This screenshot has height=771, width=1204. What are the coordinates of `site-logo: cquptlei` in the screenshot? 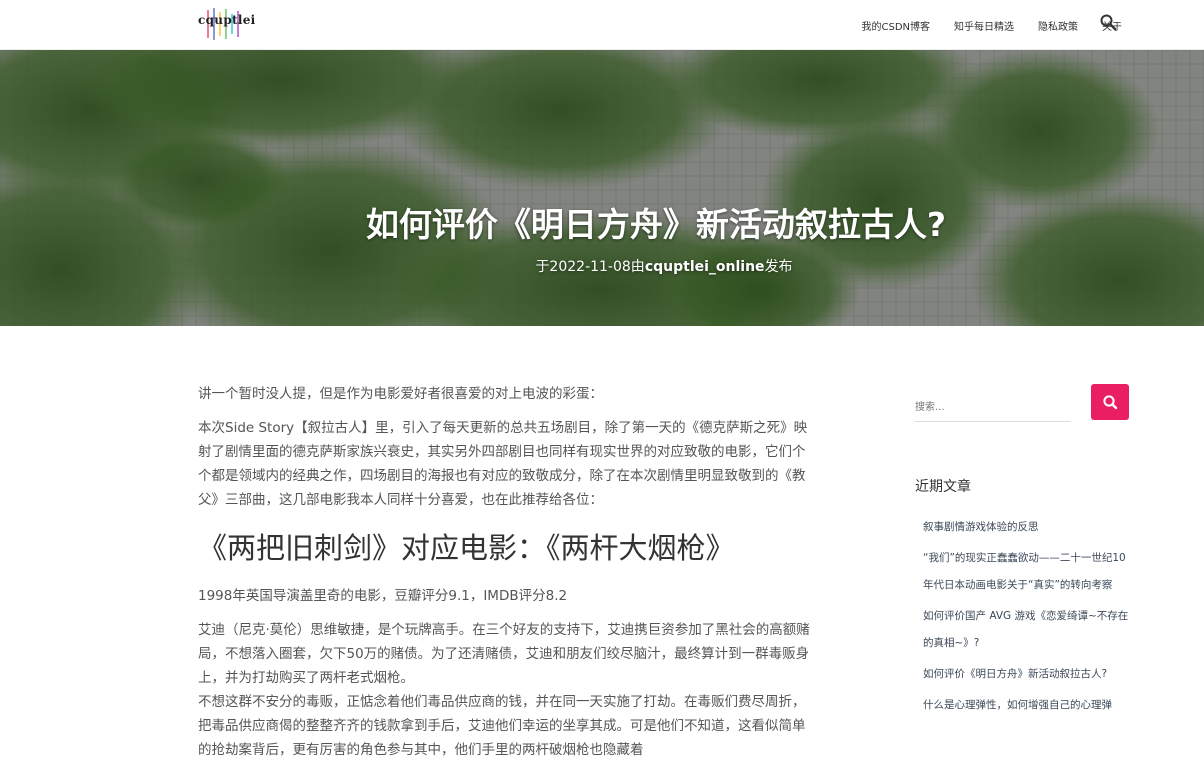 It's located at (228, 24).